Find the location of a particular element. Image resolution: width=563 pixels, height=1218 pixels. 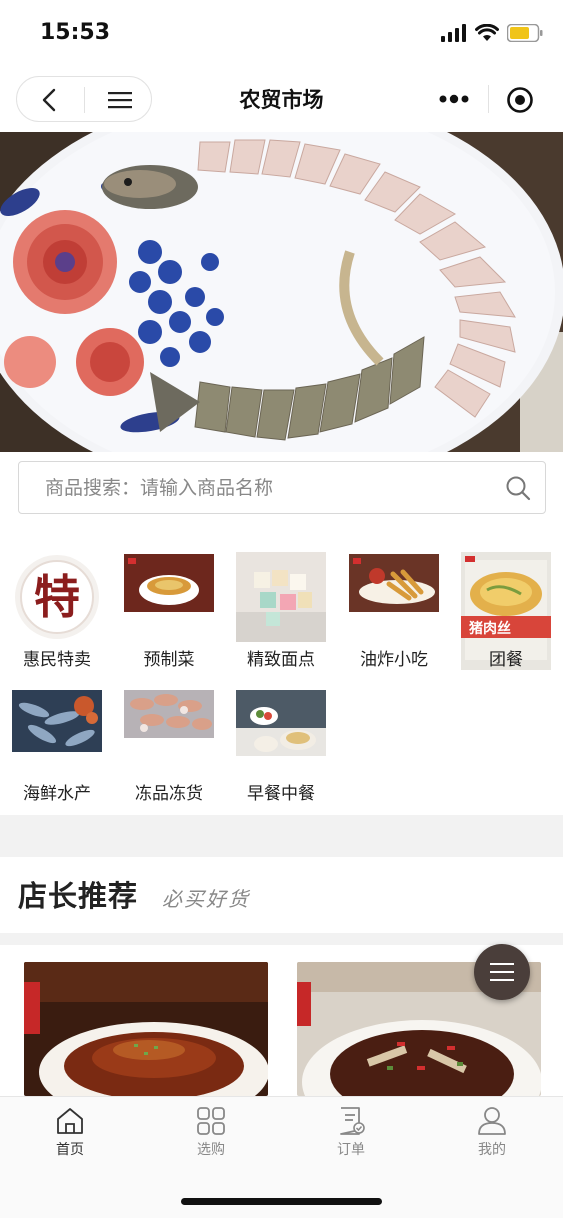

section-divider-bottom is located at coordinates (281, 939).